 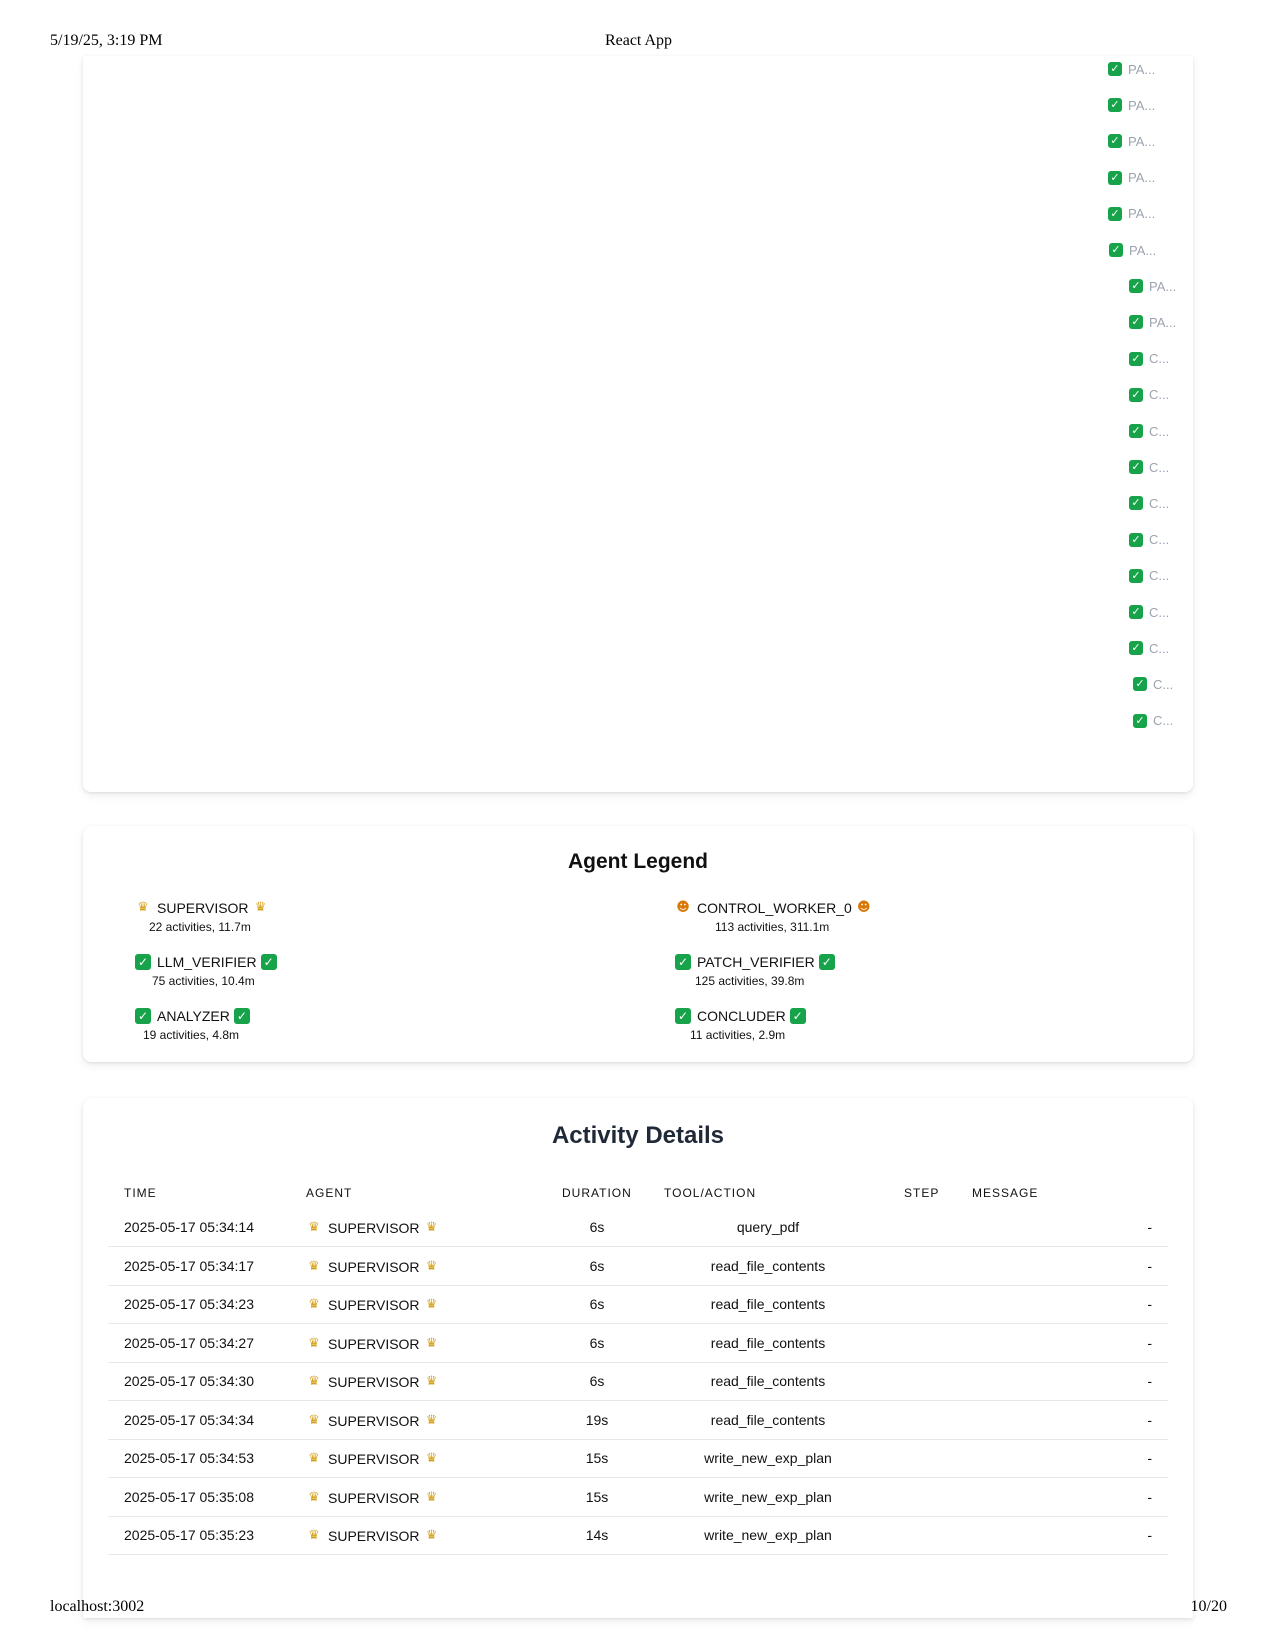 What do you see at coordinates (193, 1016) in the screenshot?
I see `legend-agent-name: ANALYZER` at bounding box center [193, 1016].